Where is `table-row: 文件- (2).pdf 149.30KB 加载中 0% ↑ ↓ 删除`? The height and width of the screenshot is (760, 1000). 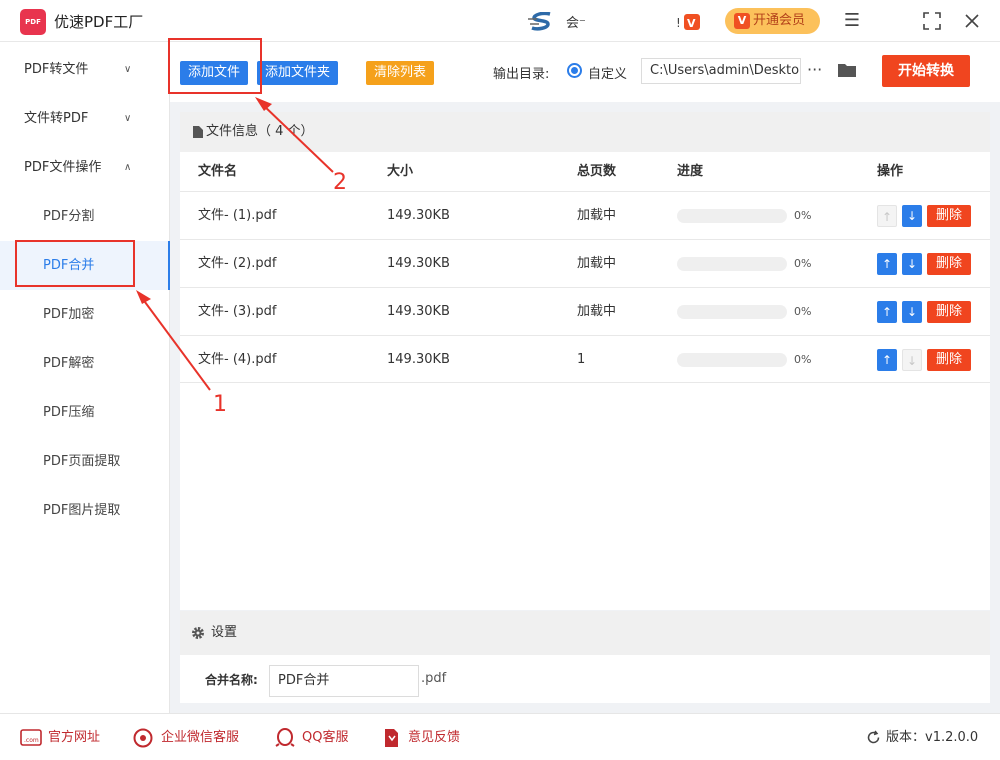 table-row: 文件- (2).pdf 149.30KB 加载中 0% ↑ ↓ 删除 is located at coordinates (585, 263).